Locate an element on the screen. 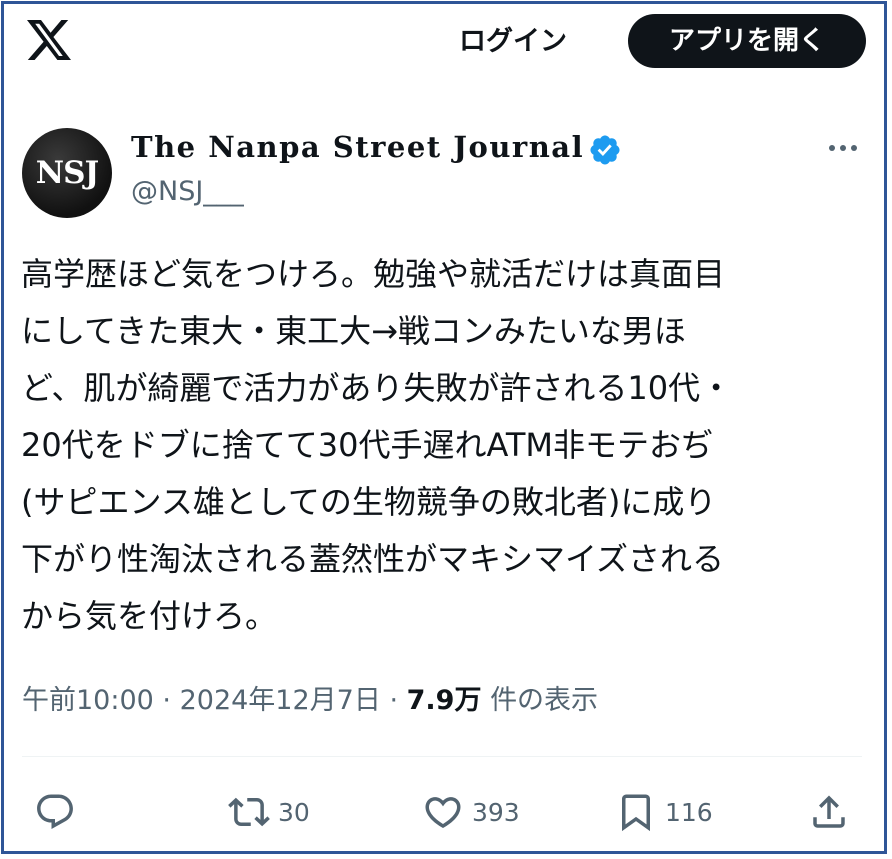 The width and height of the screenshot is (892, 859). bookmark-button: 116 is located at coordinates (664, 812).